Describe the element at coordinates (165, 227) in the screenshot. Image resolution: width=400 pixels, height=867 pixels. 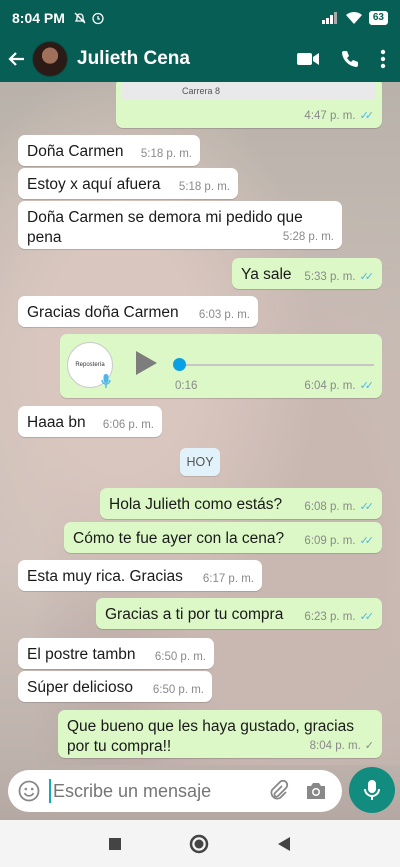
I see `message-text: Doña Carmen se demora mi pedido que pena` at that location.